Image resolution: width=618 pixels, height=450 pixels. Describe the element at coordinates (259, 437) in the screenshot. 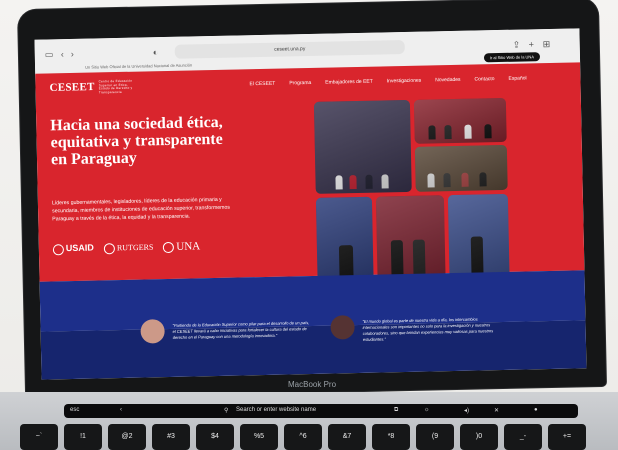

I see `key: %5` at that location.